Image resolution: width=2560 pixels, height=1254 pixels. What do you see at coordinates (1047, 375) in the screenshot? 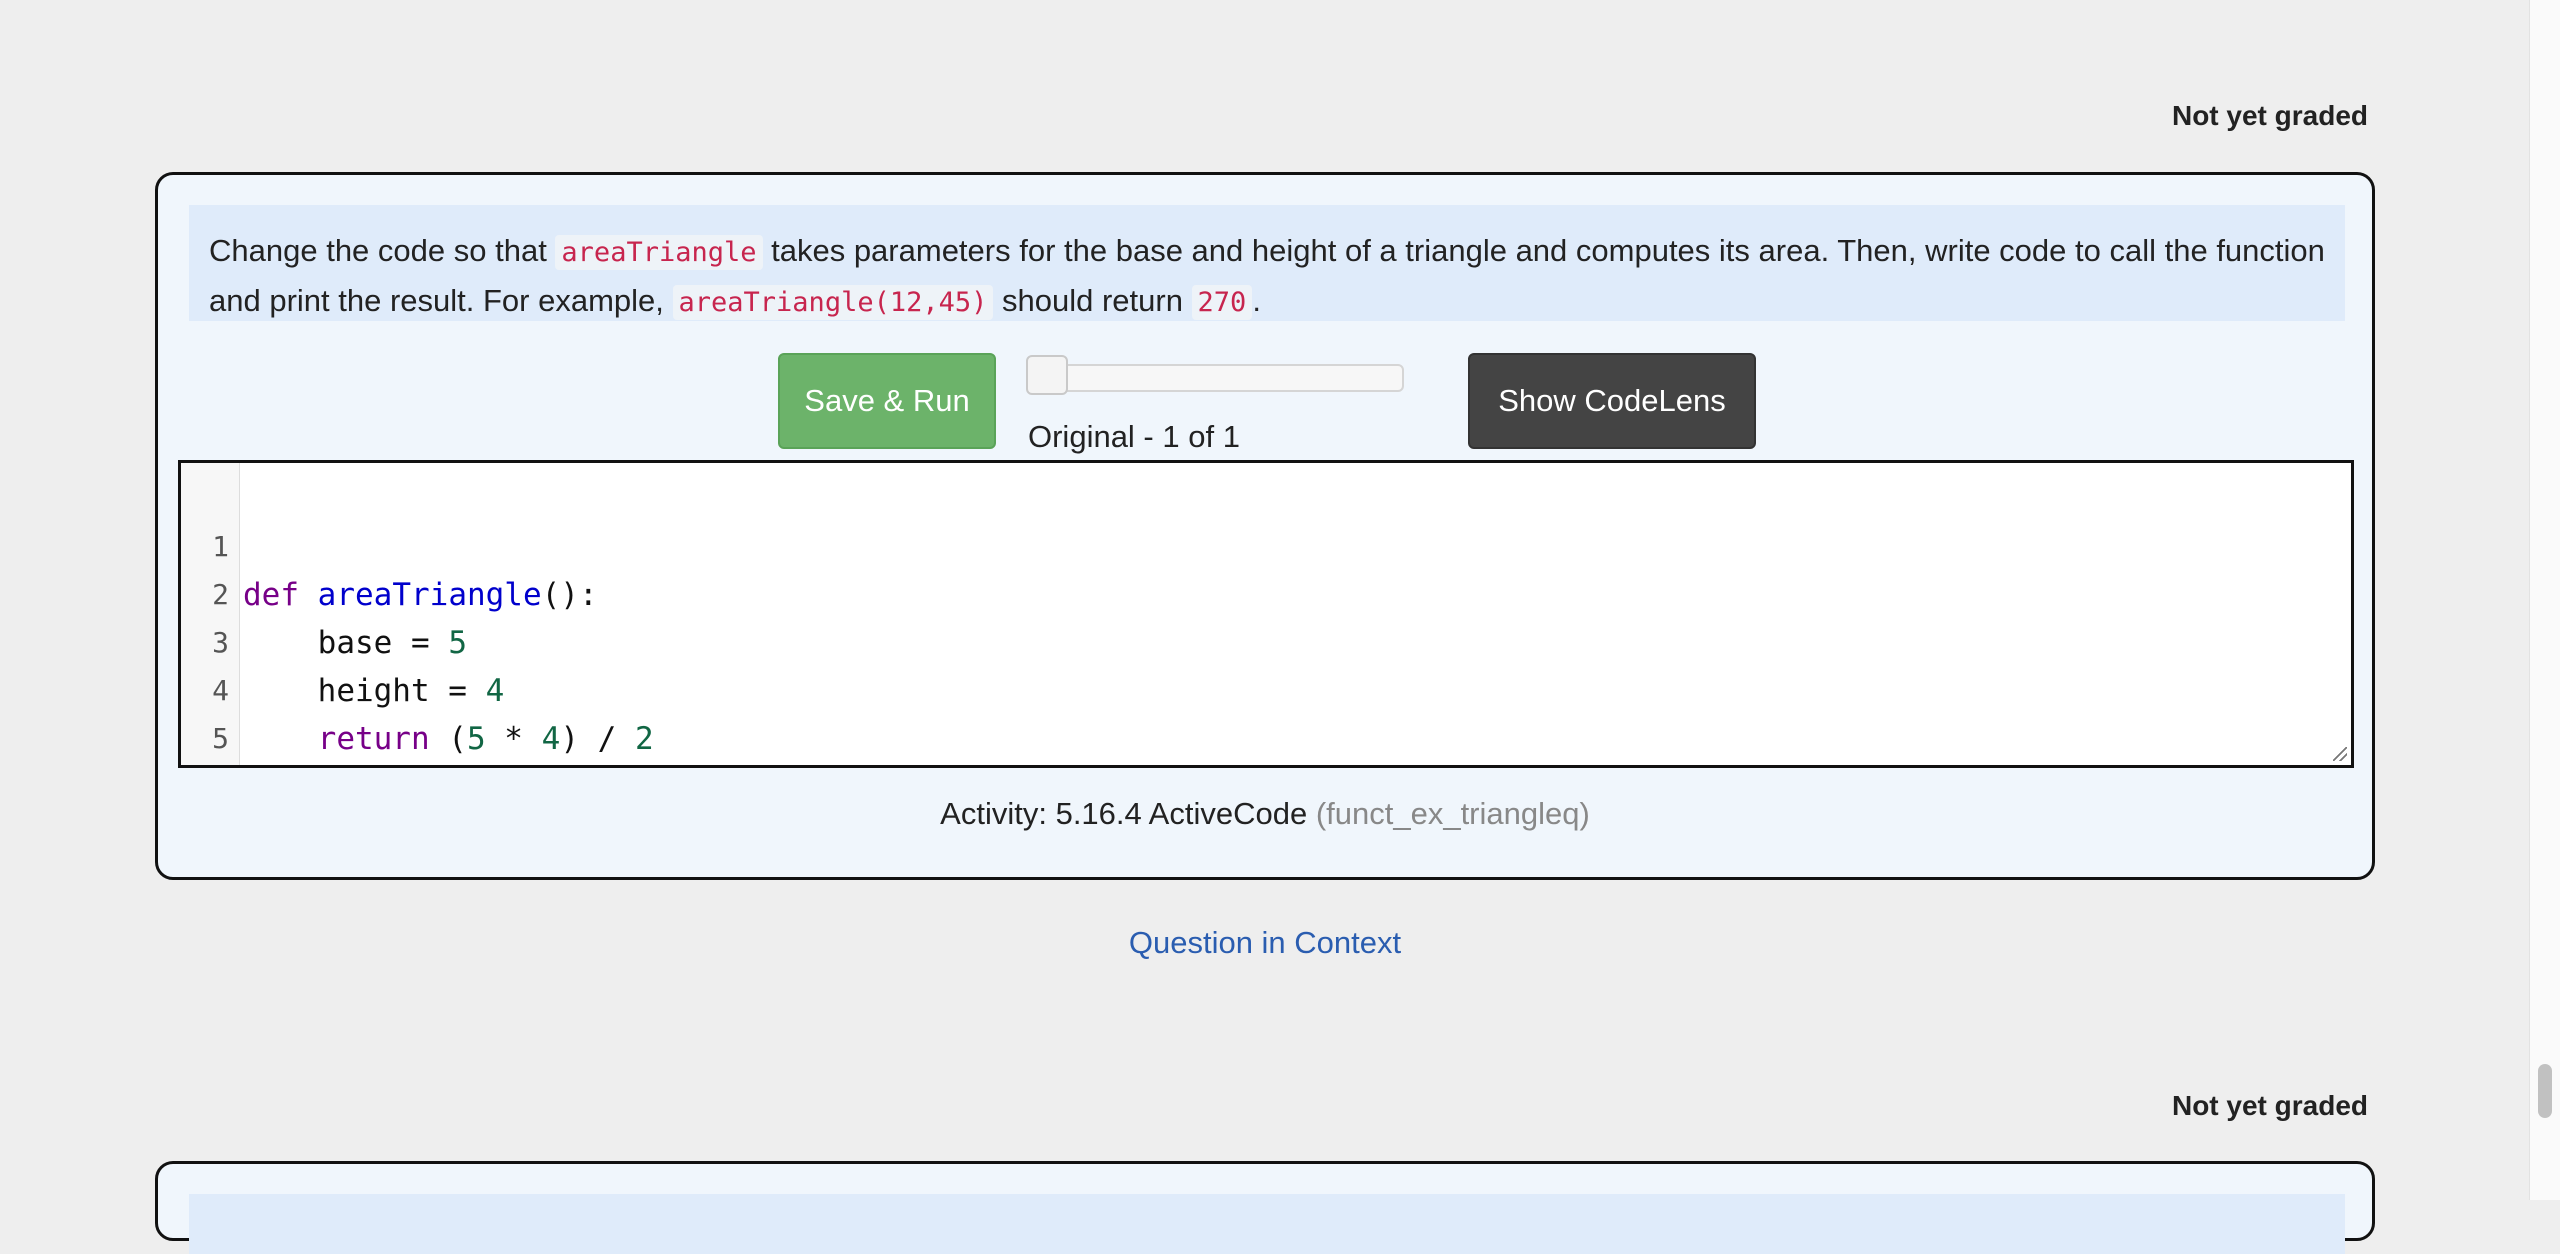
I see `history-slider-handle` at bounding box center [1047, 375].